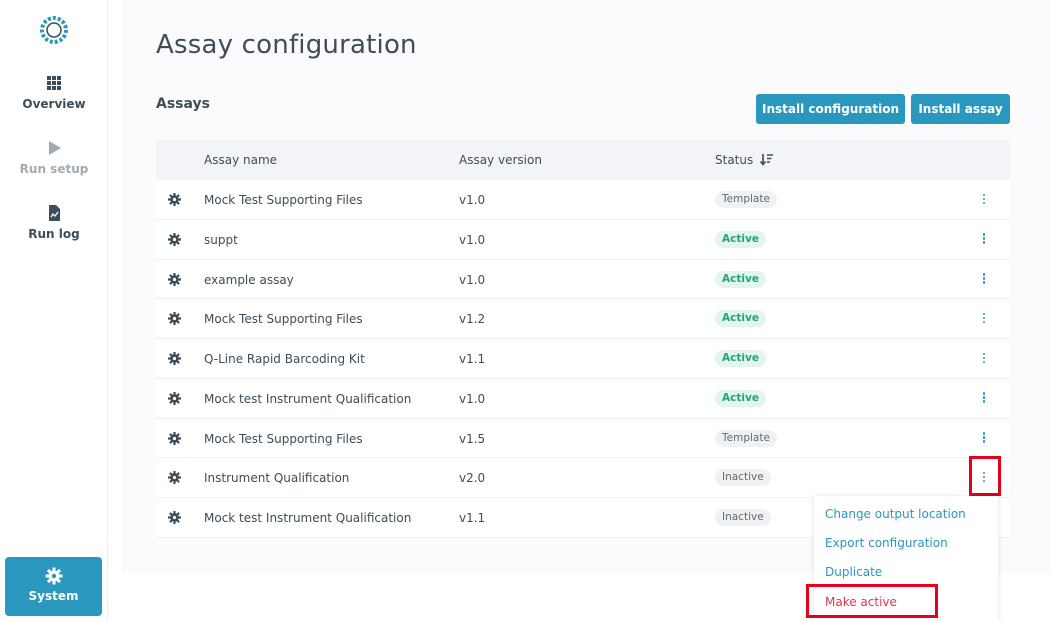 The width and height of the screenshot is (1050, 622). Describe the element at coordinates (472, 478) in the screenshot. I see `assay-version: v2.0` at that location.